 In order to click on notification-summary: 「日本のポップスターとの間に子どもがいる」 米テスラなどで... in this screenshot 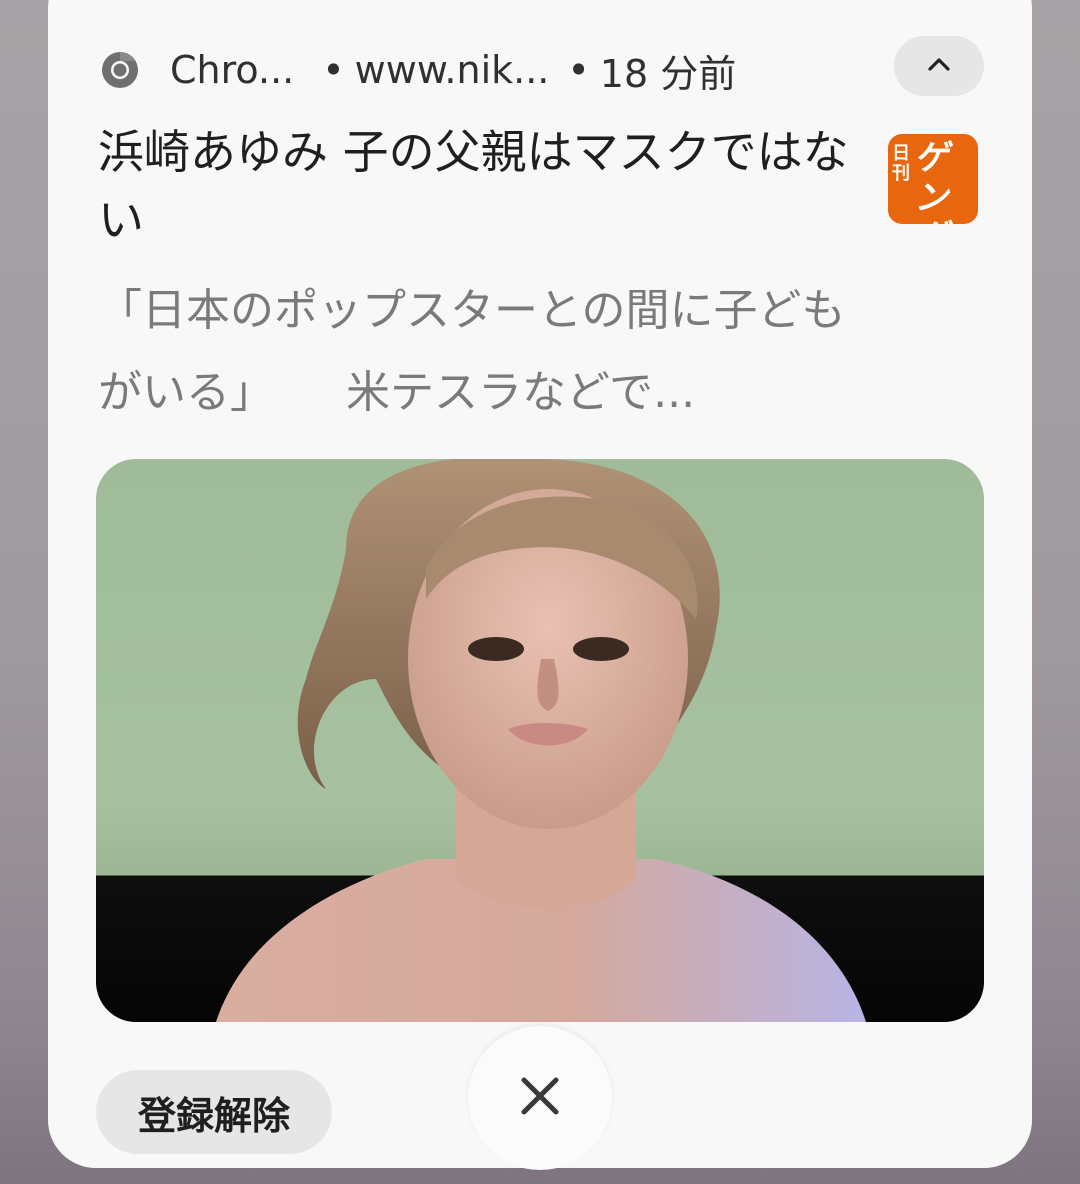, I will do `click(478, 352)`.